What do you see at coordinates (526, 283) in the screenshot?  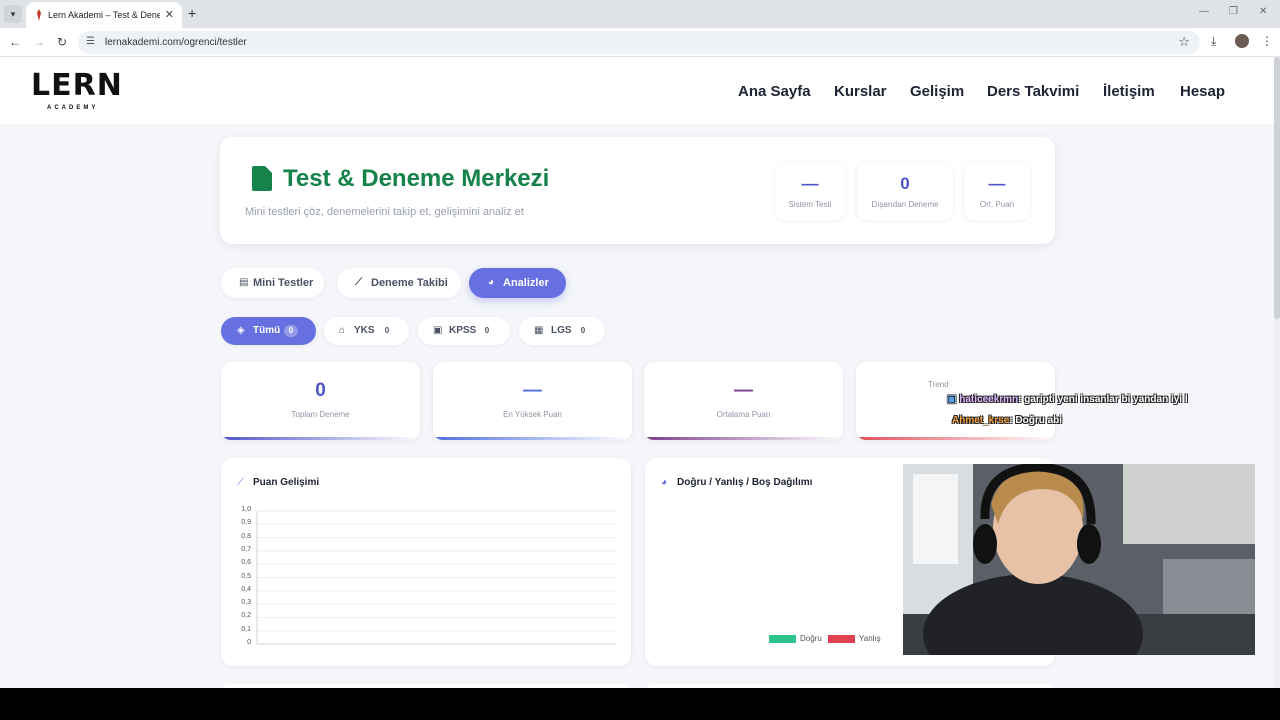 I see `tab-label: Analizler` at bounding box center [526, 283].